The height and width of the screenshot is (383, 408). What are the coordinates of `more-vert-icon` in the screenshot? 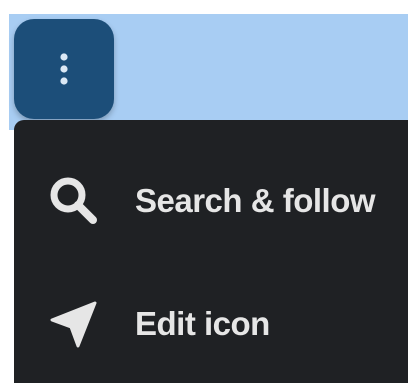 It's located at (64, 69).